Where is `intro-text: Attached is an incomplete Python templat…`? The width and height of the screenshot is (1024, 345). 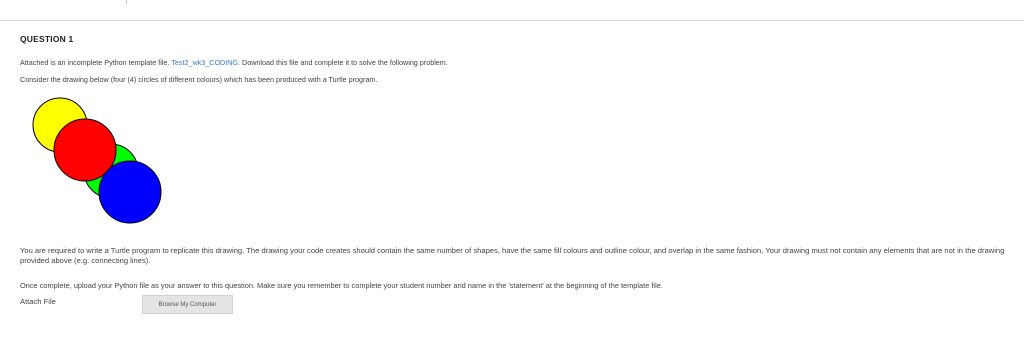
intro-text: Attached is an incomplete Python templat… is located at coordinates (95, 62).